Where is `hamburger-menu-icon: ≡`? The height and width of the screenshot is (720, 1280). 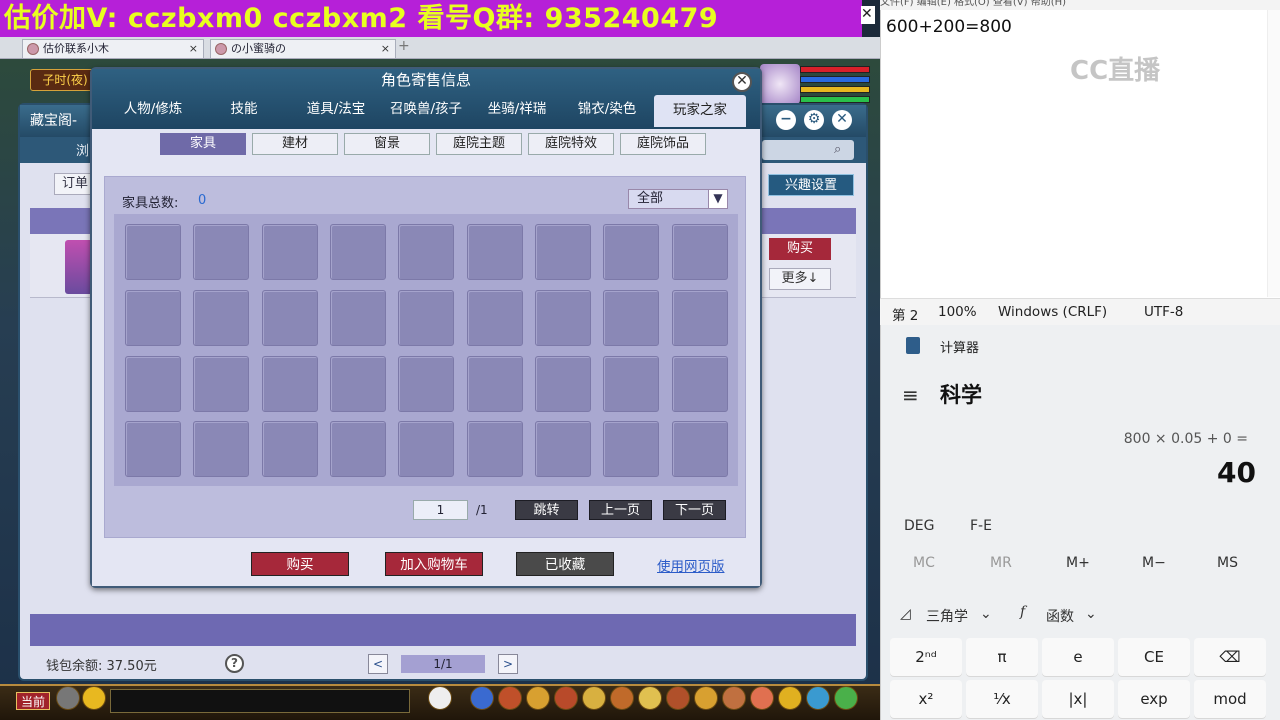 hamburger-menu-icon: ≡ is located at coordinates (910, 395).